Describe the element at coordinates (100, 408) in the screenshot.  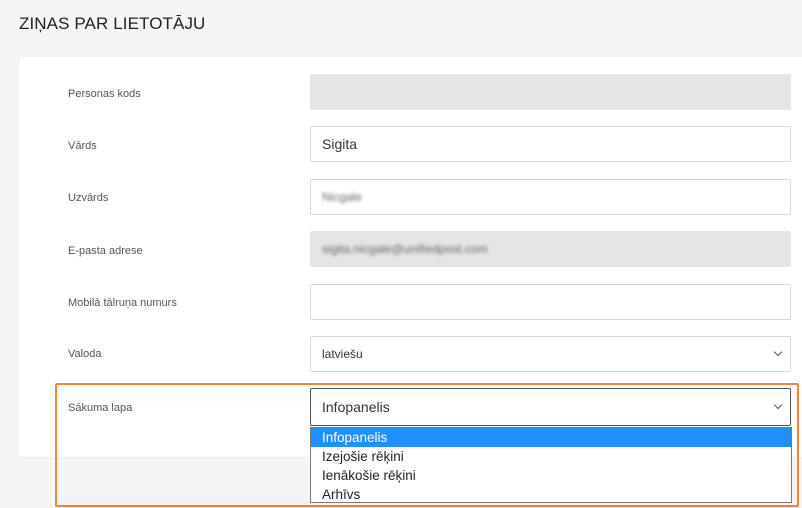
I see `start-page-label: Sākuma lapa` at that location.